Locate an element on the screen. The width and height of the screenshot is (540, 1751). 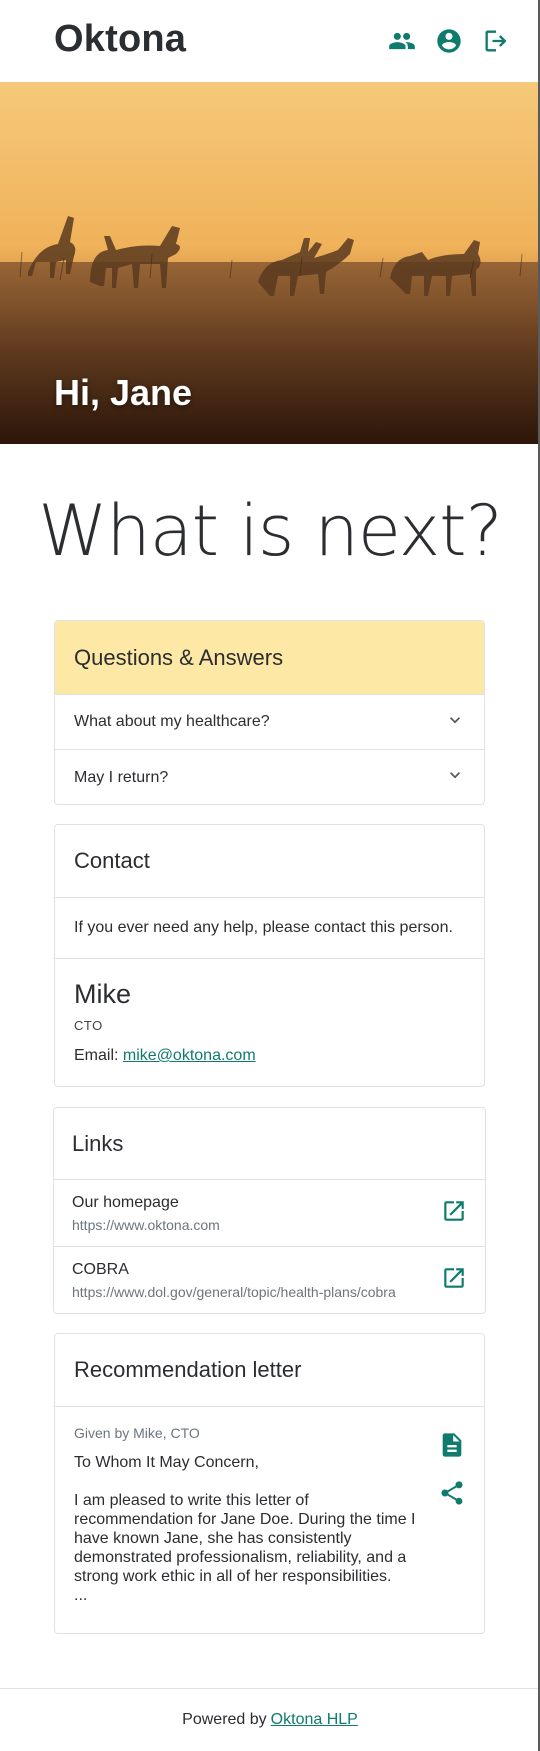
people-icon is located at coordinates (402, 41).